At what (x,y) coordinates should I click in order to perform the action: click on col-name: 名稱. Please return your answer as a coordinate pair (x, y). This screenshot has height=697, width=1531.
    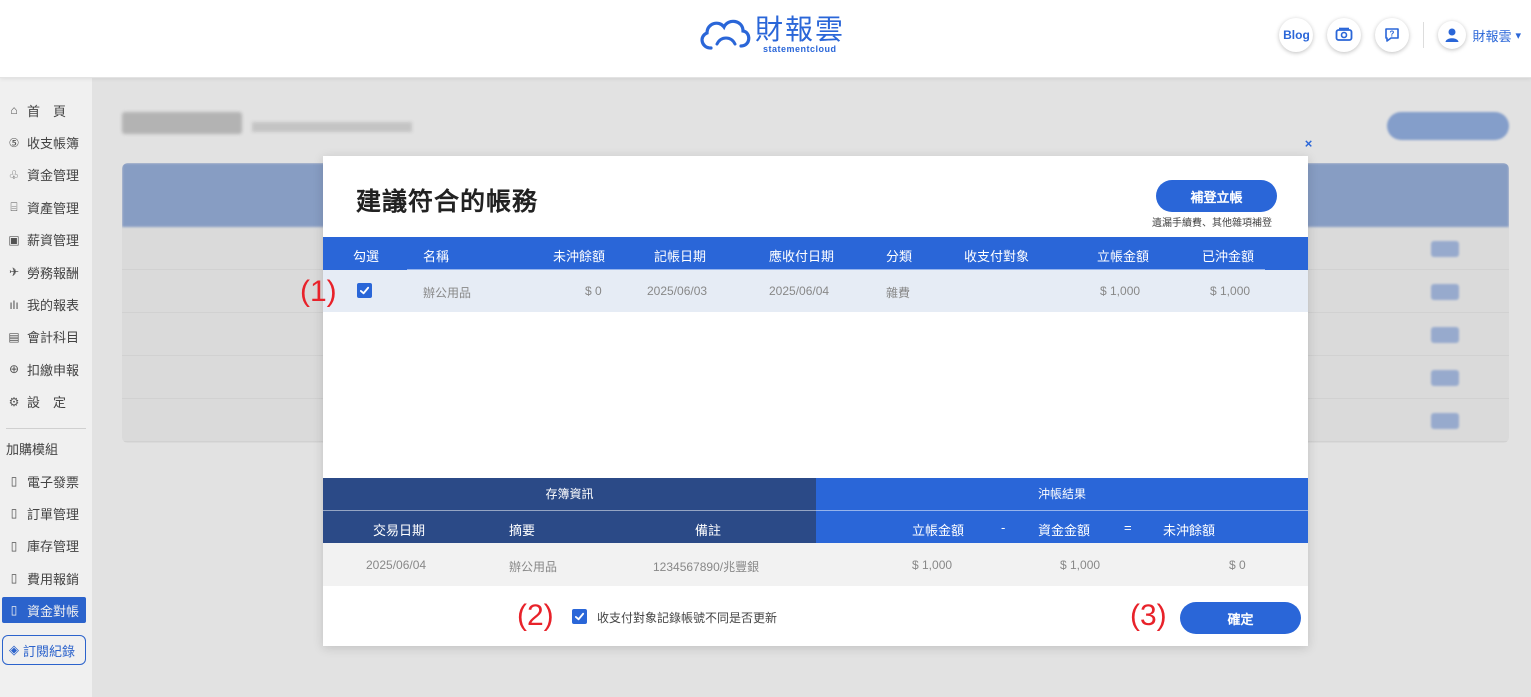
    Looking at the image, I should click on (436, 256).